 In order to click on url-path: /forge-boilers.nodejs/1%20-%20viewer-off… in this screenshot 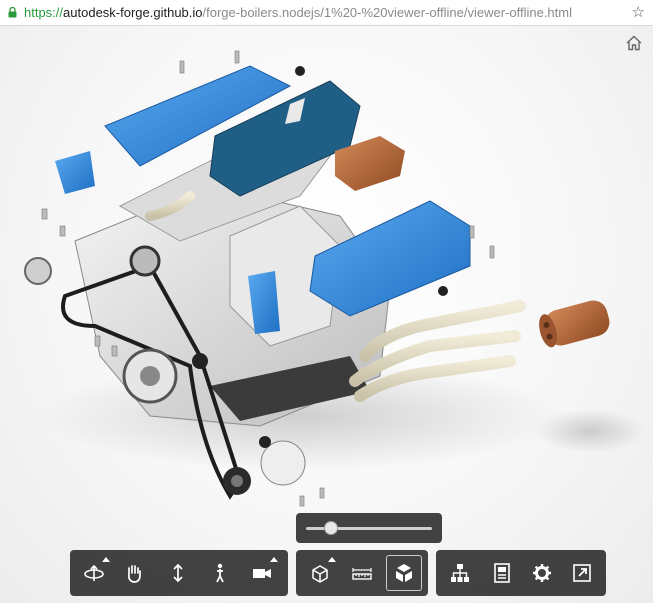, I will do `click(387, 12)`.